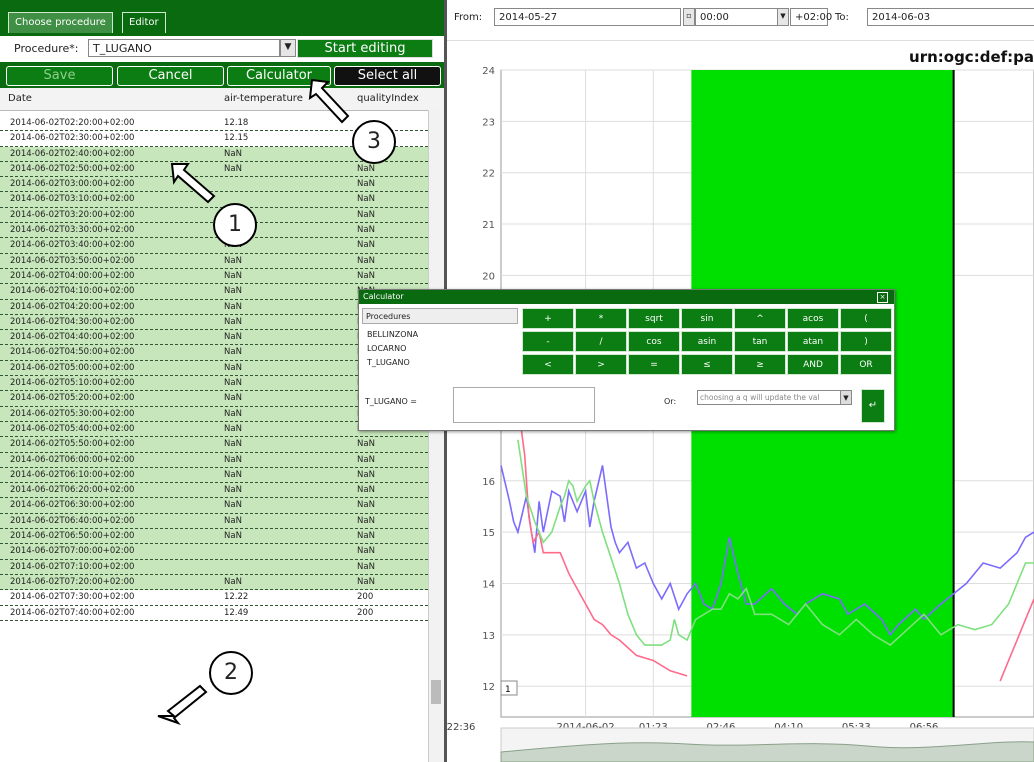 The image size is (1034, 762). I want to click on arrow-2-icon, so click(182, 705).